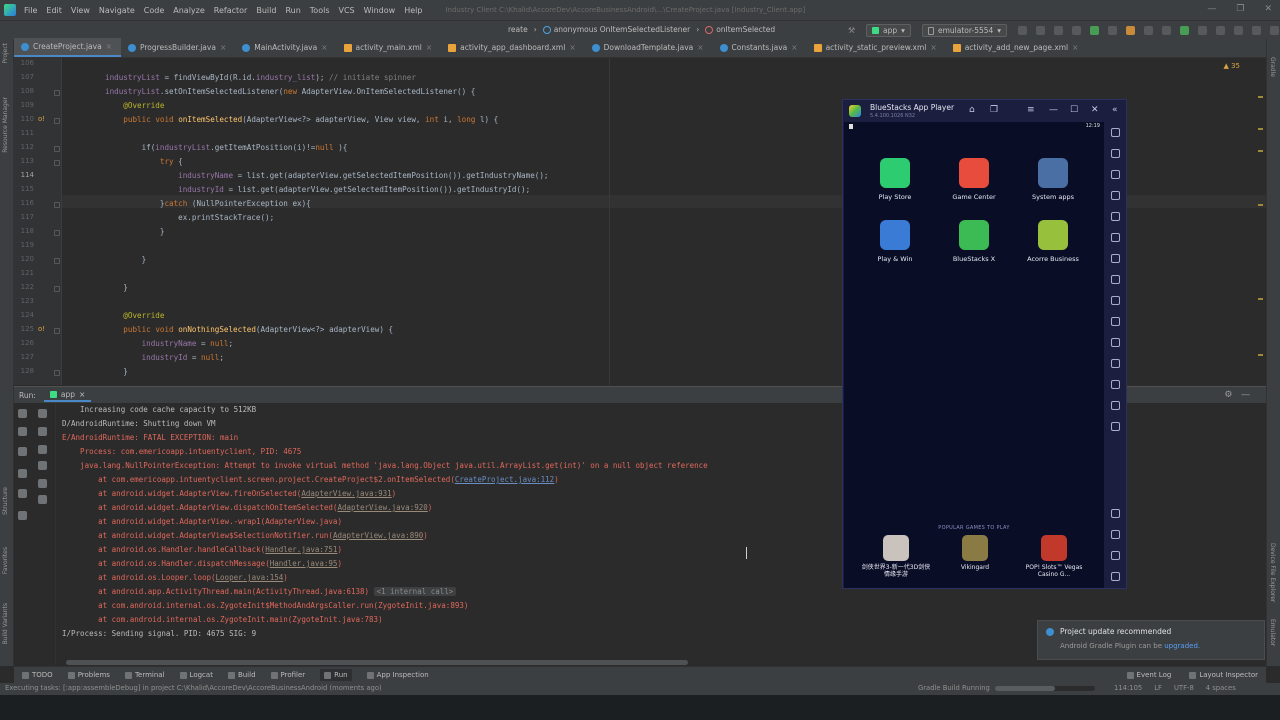  What do you see at coordinates (1115, 279) in the screenshot?
I see `multi-instance-sync-icon` at bounding box center [1115, 279].